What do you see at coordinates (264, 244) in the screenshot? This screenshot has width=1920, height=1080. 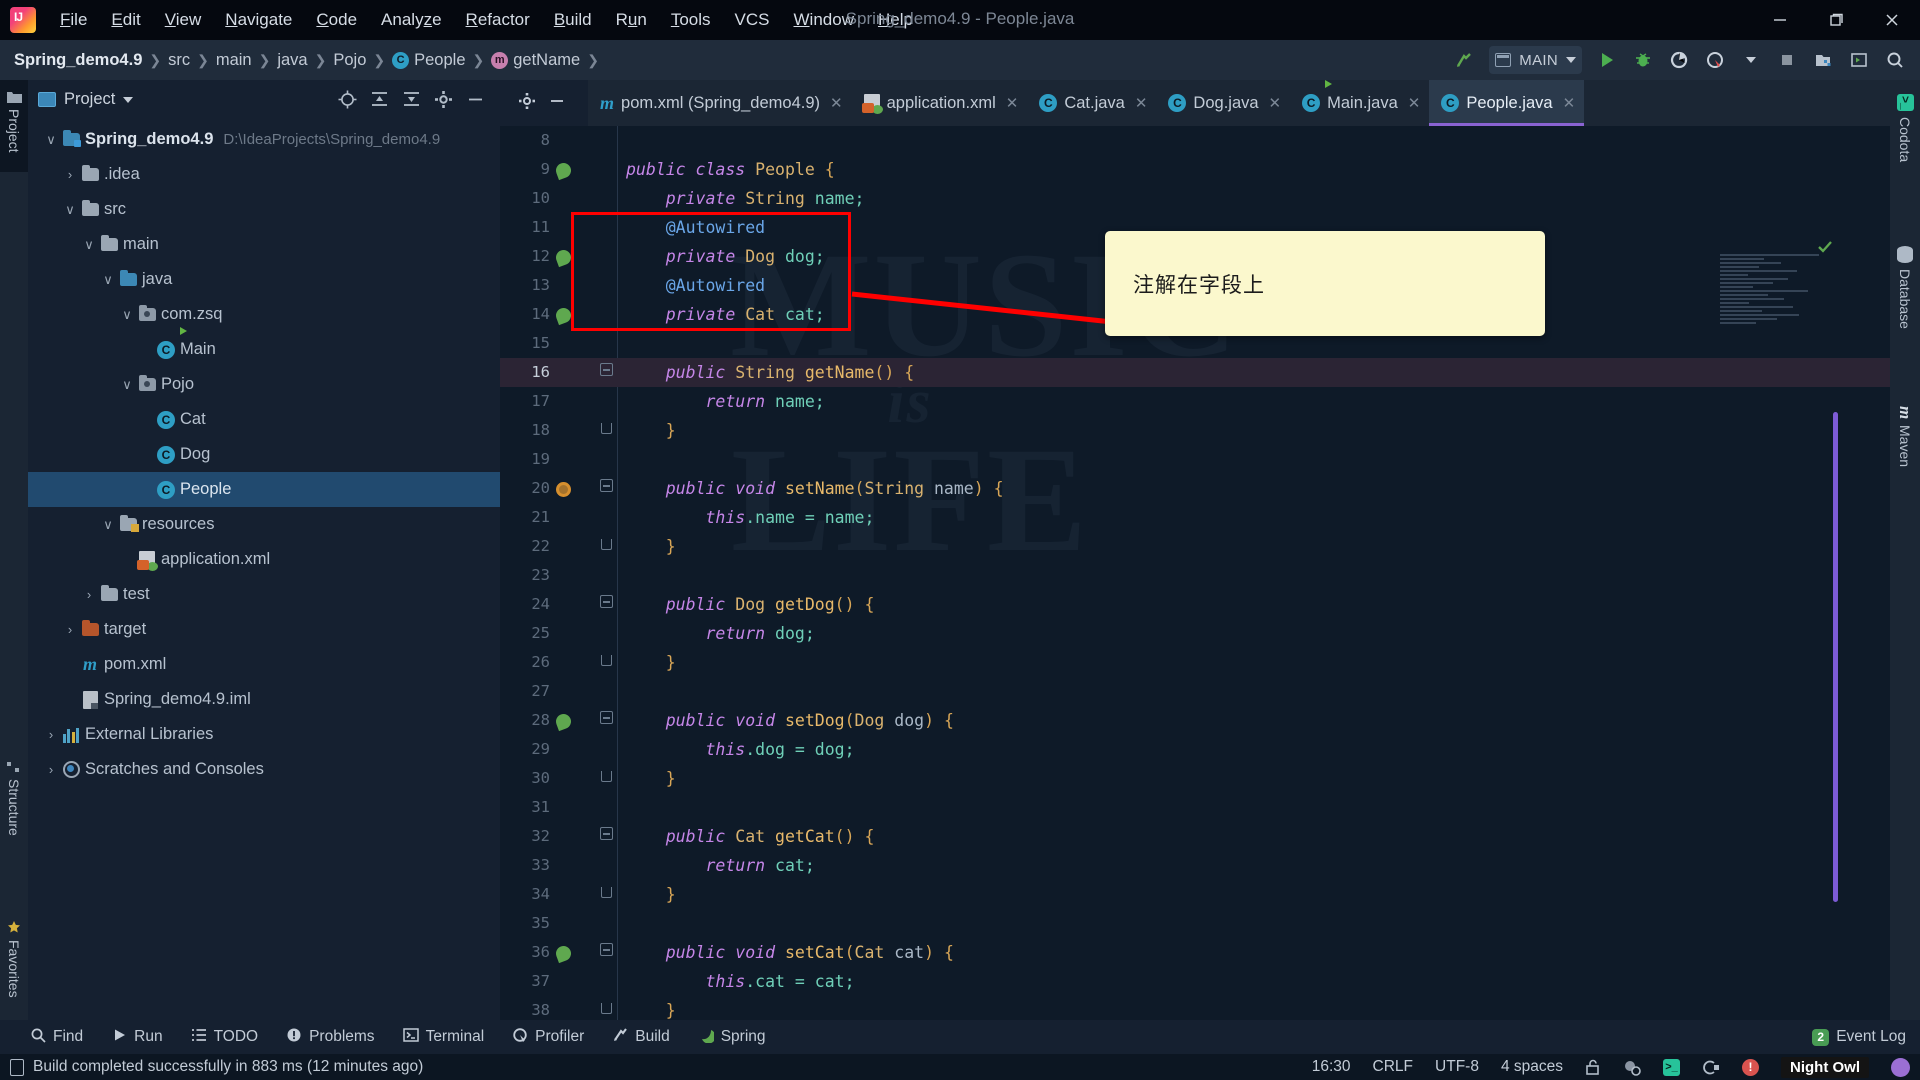 I see `tree-node-main: ∨ main` at bounding box center [264, 244].